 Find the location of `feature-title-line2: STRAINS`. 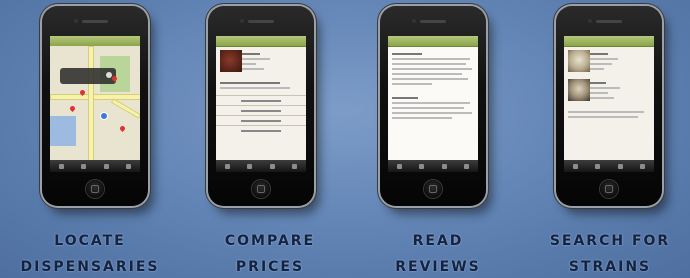

feature-title-line2: STRAINS is located at coordinates (610, 267).